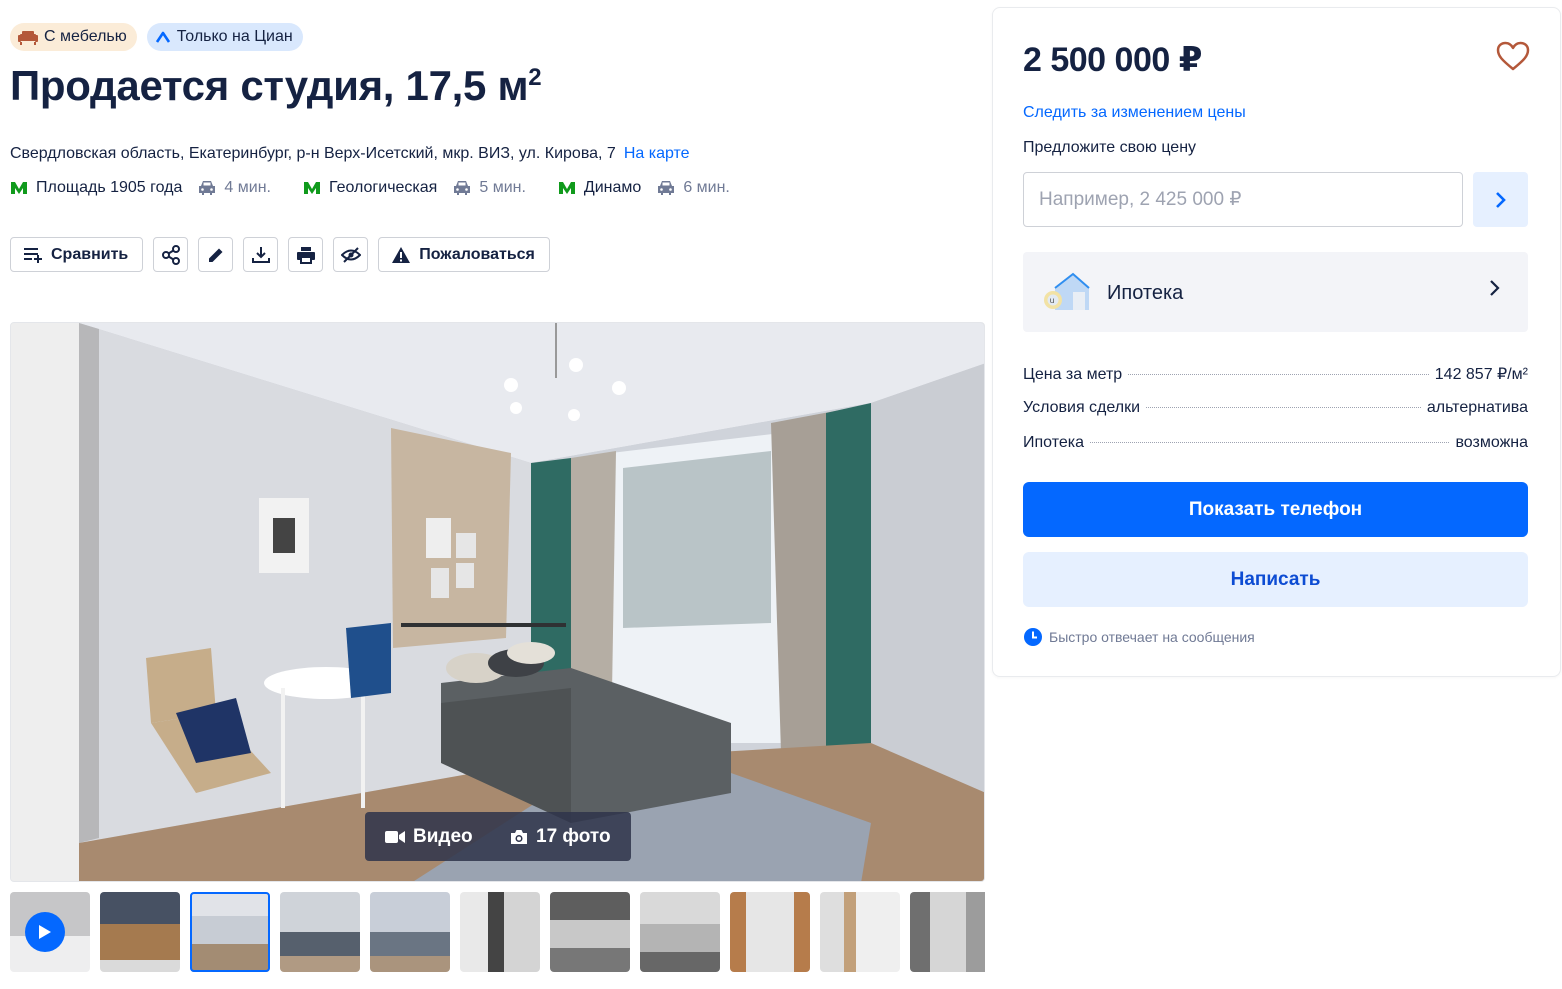 The image size is (1562, 989). I want to click on price: 2 500 000 ₽, so click(1112, 60).